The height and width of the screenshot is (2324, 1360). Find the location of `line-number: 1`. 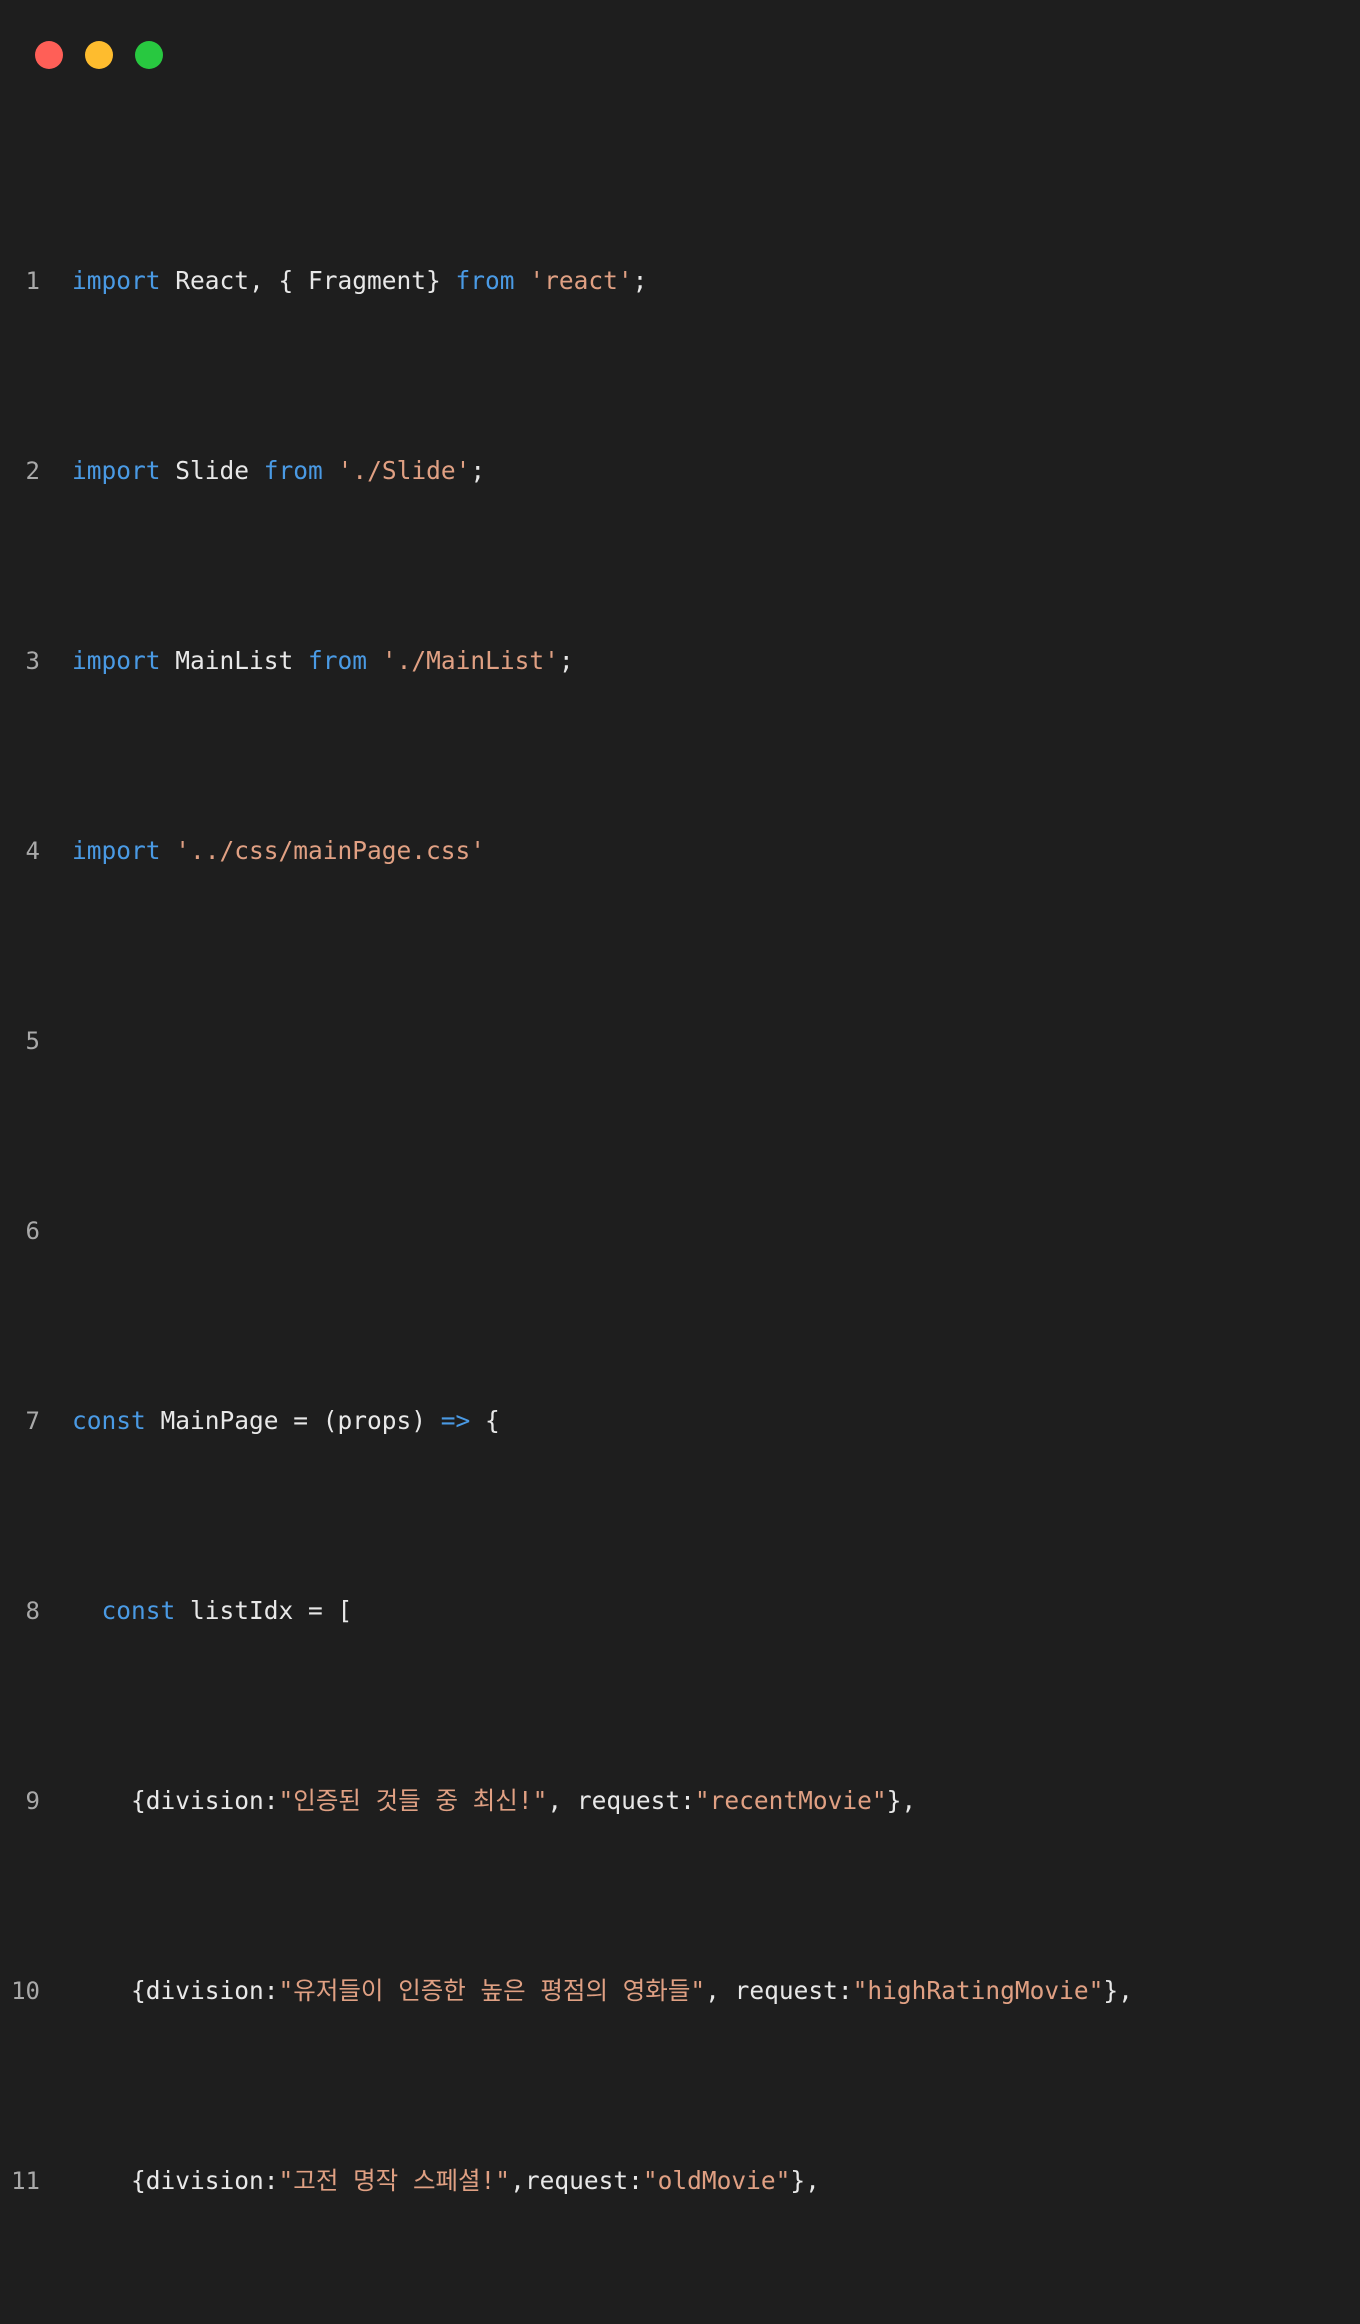

line-number: 1 is located at coordinates (32, 281).